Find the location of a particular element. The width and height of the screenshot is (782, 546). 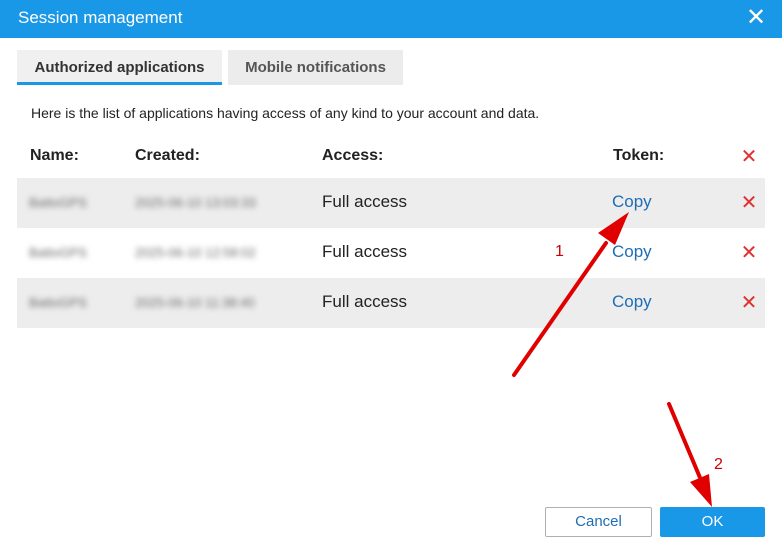

created-date: 2025-06-10 13:03:33 is located at coordinates (195, 202).